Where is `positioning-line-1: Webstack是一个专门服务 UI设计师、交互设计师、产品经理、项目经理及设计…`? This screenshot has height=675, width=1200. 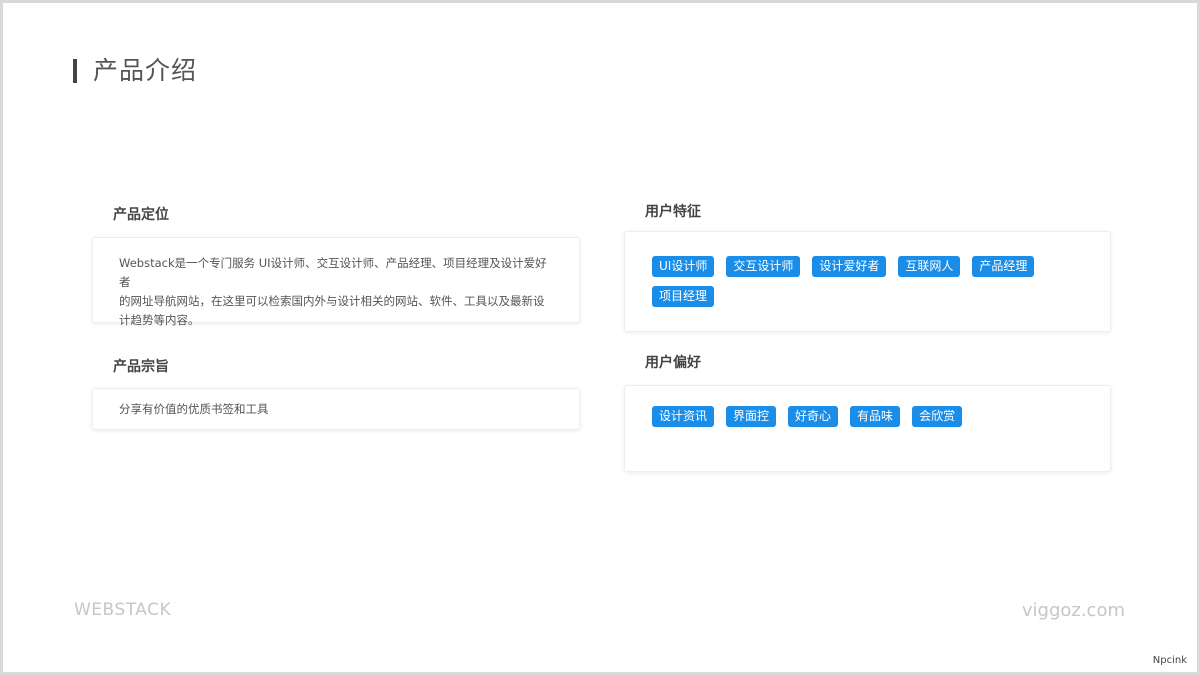 positioning-line-1: Webstack是一个专门服务 UI设计师、交互设计师、产品经理、项目经理及设计… is located at coordinates (333, 272).